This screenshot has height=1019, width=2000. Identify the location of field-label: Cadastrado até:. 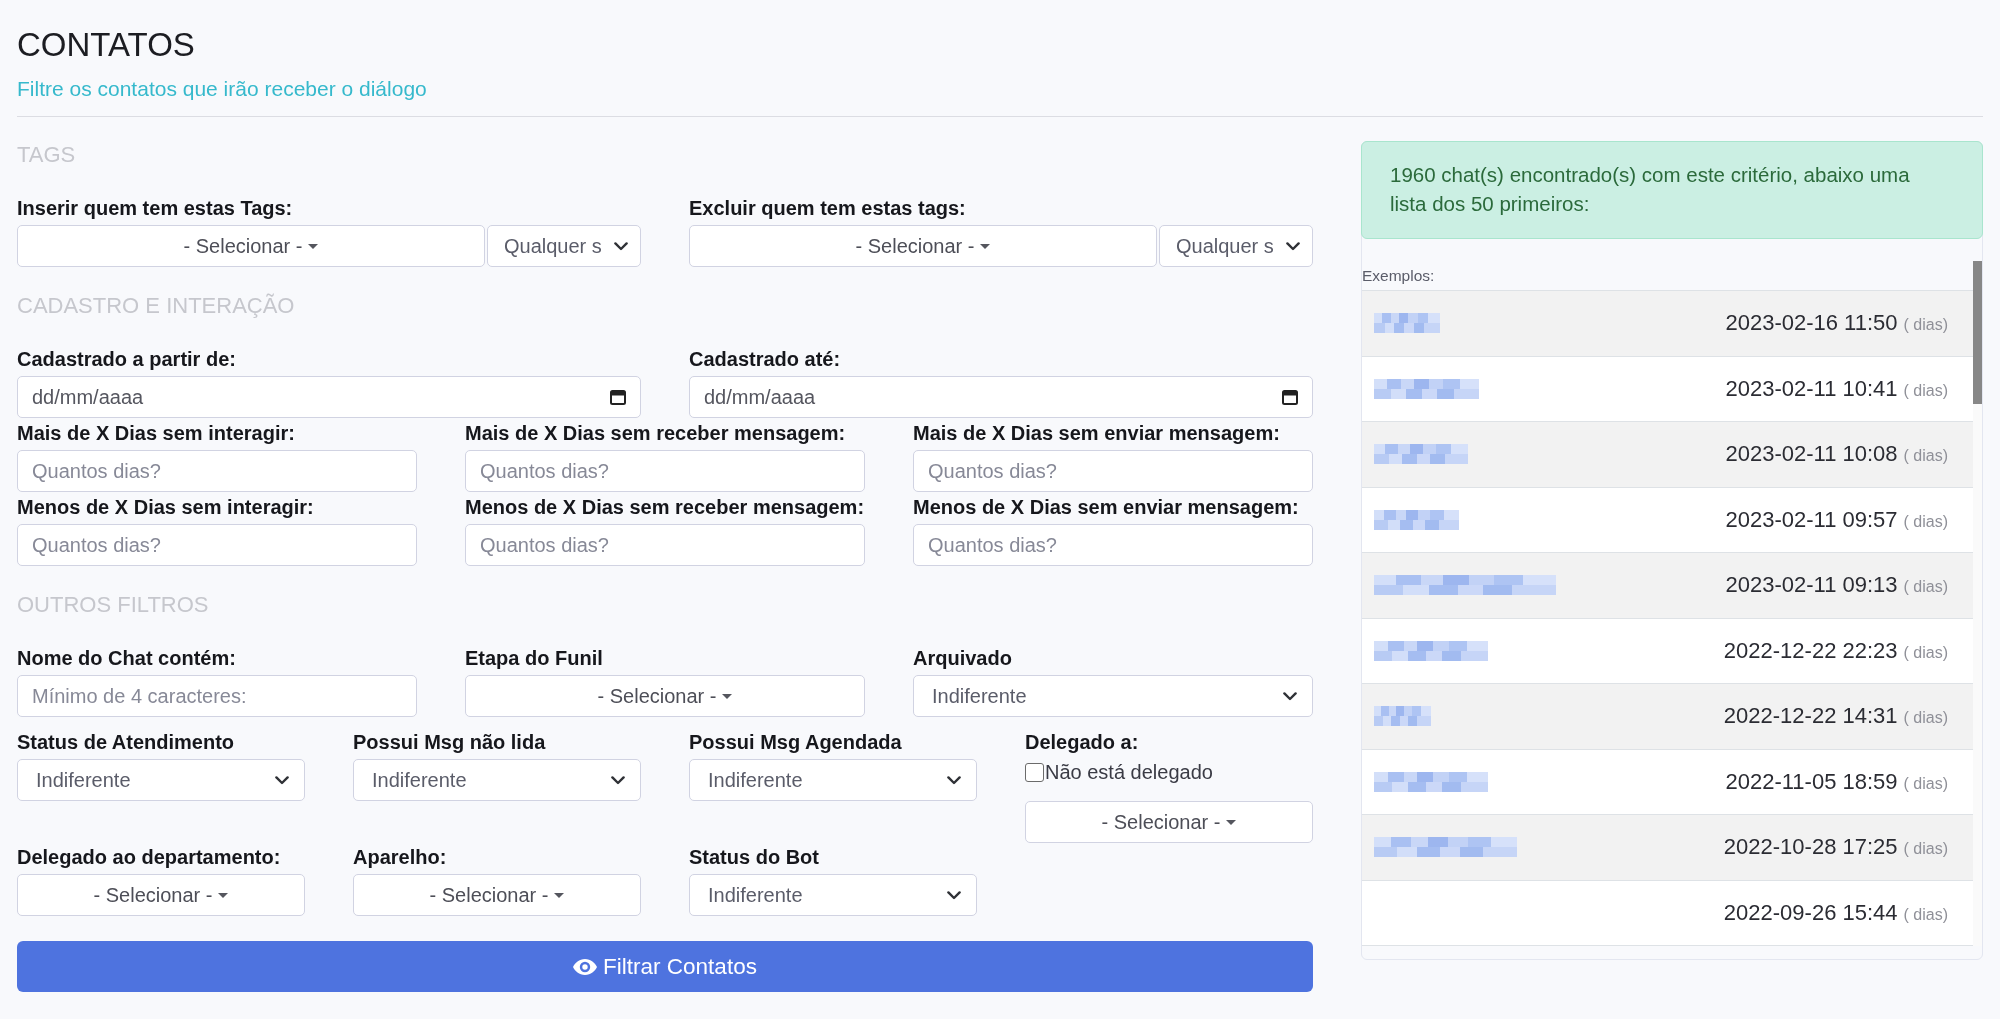
(765, 359).